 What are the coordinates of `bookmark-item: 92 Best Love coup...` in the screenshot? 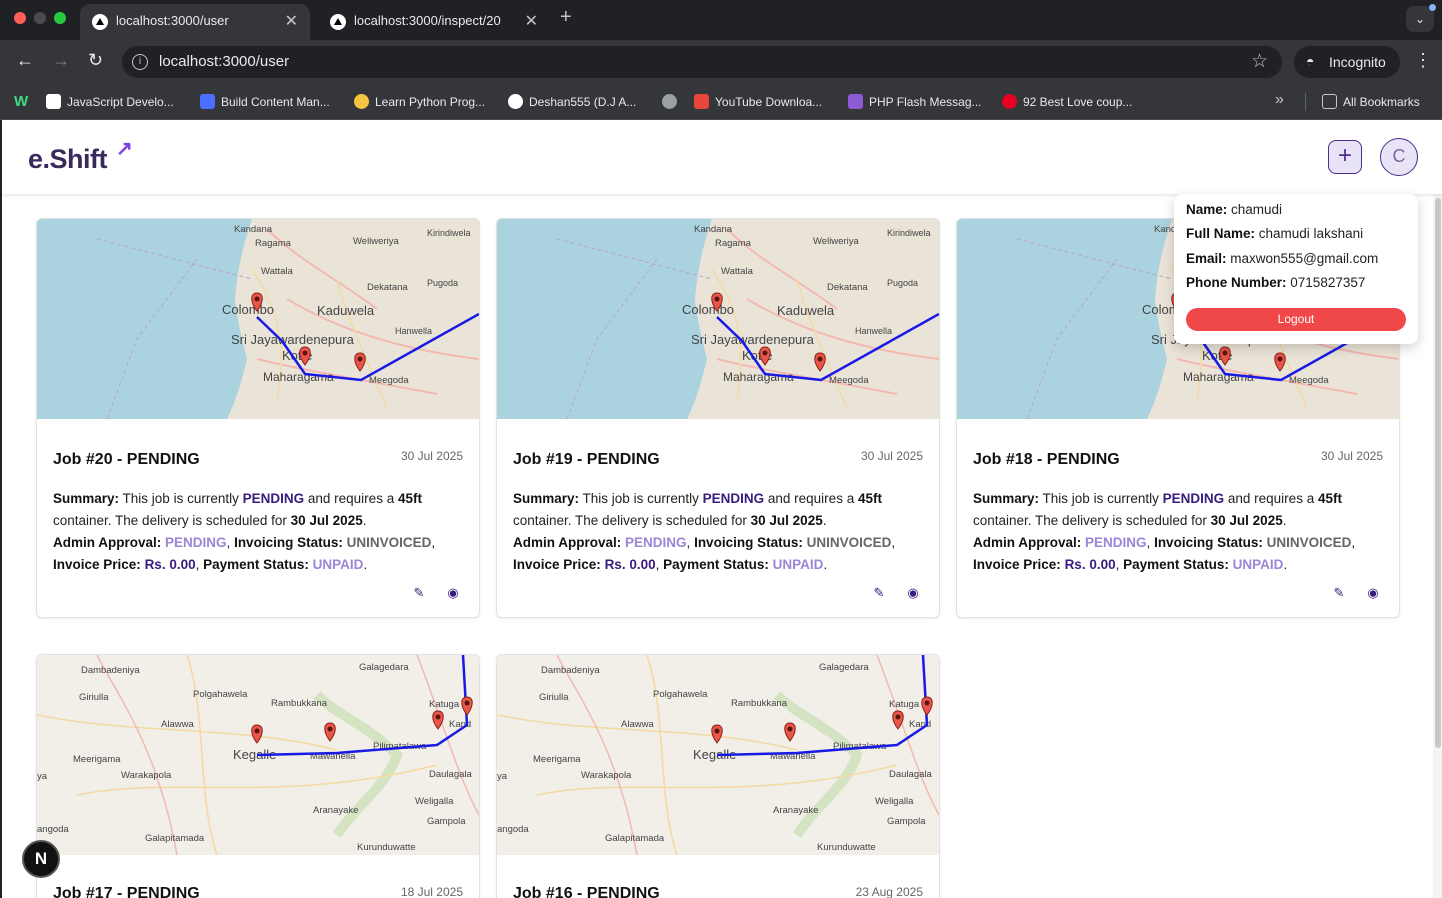 It's located at (1067, 101).